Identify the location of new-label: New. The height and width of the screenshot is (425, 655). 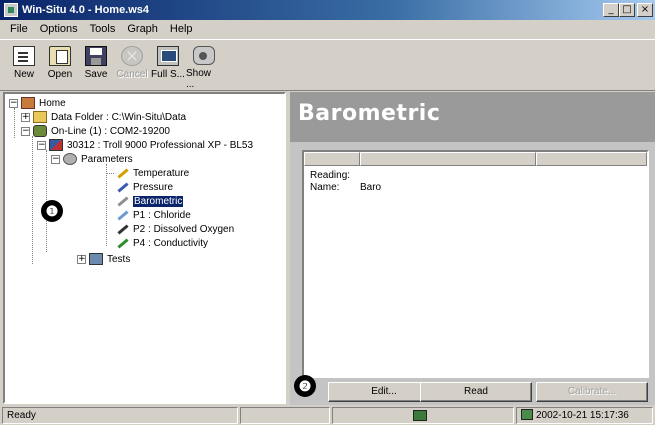
(23, 74).